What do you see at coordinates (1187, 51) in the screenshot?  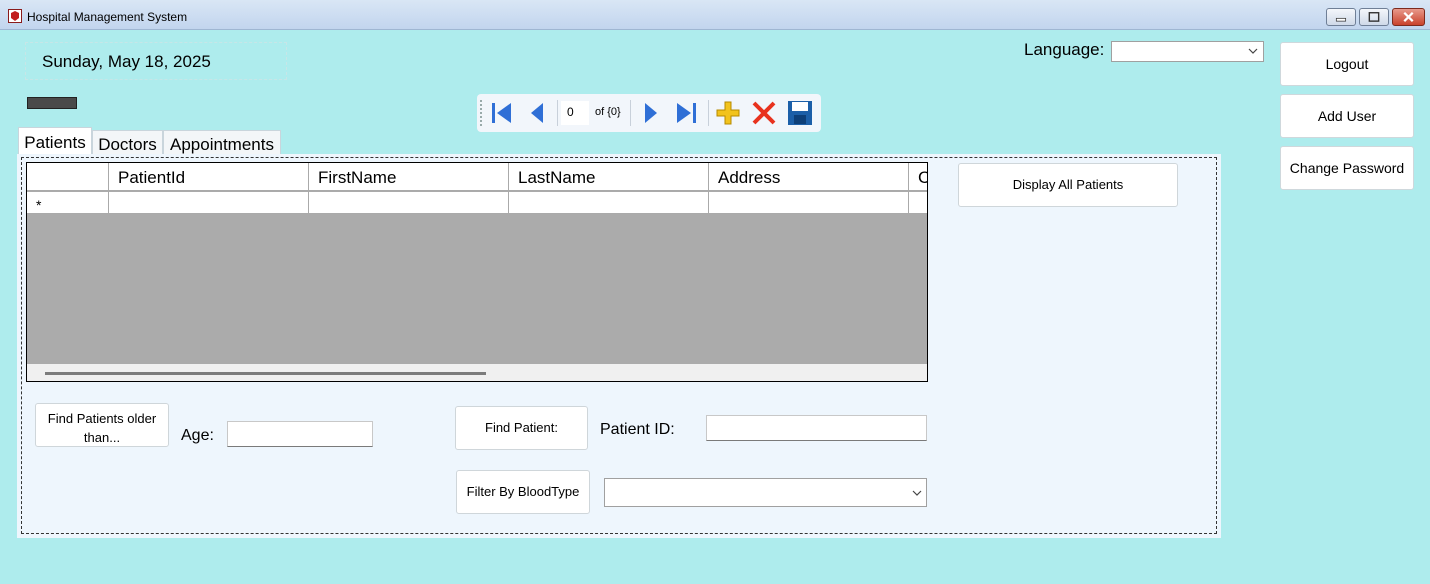 I see `language-select` at bounding box center [1187, 51].